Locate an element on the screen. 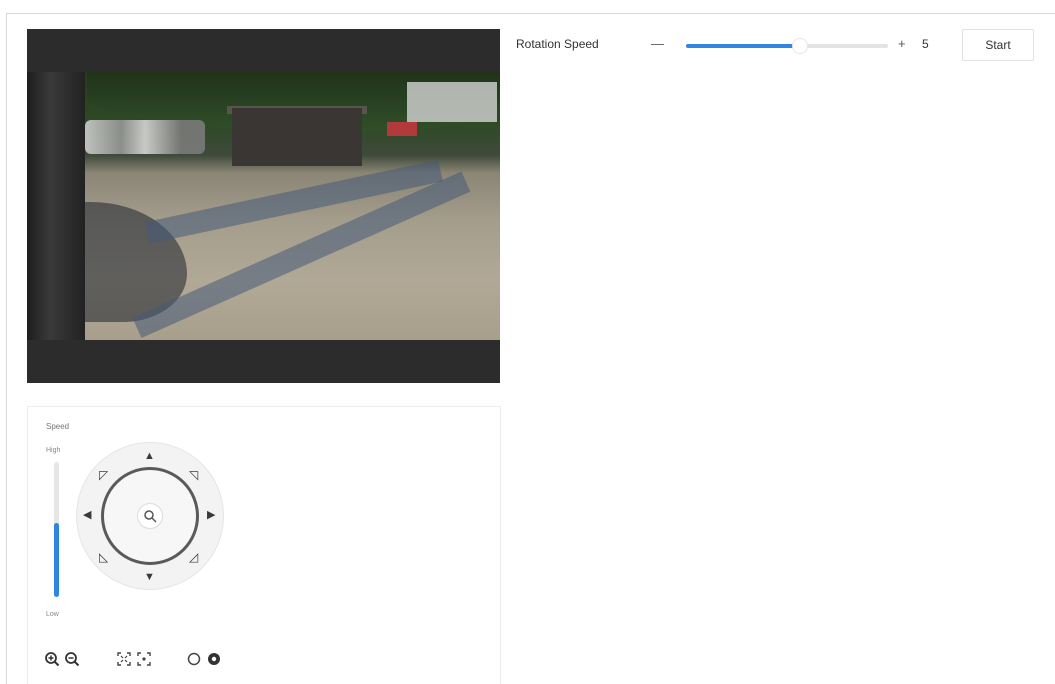 The image size is (1055, 684). focus-near-button is located at coordinates (124, 659).